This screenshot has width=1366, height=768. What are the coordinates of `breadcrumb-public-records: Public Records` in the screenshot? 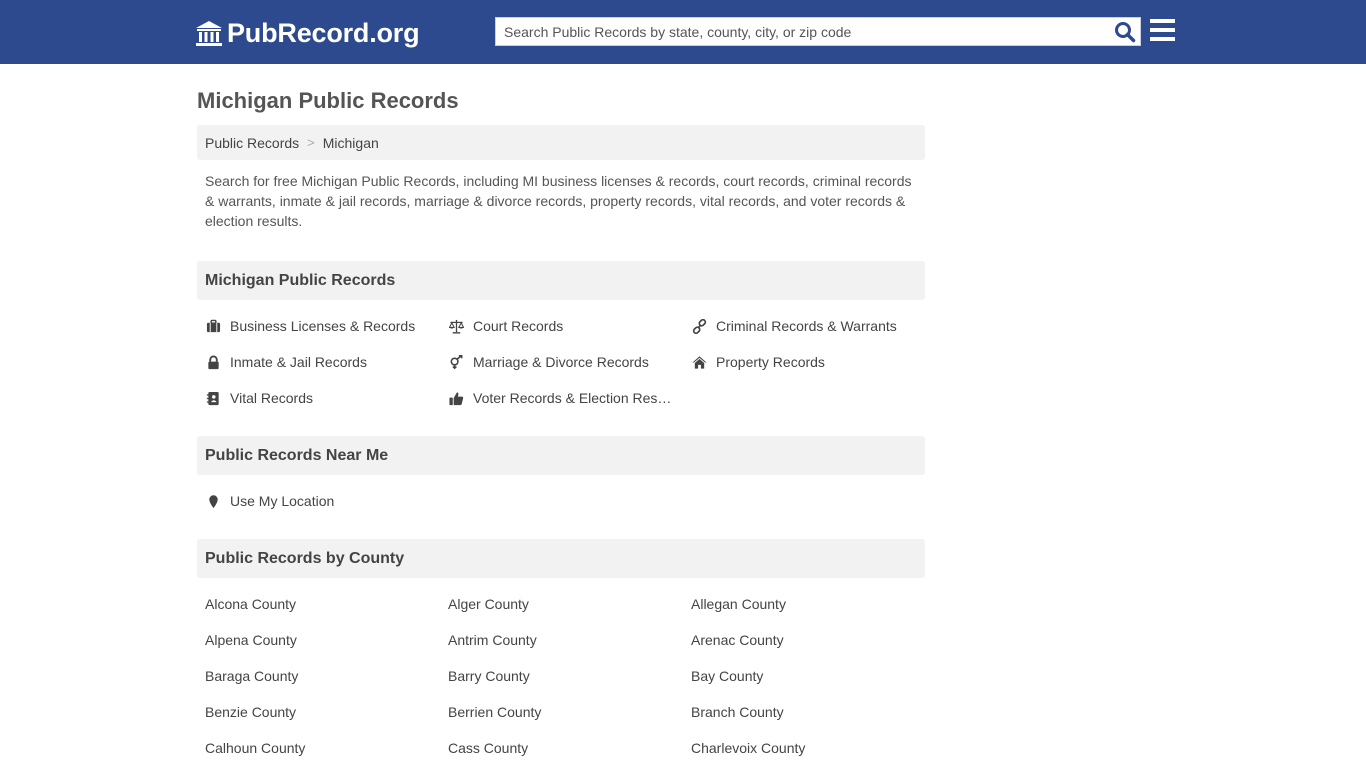 It's located at (252, 143).